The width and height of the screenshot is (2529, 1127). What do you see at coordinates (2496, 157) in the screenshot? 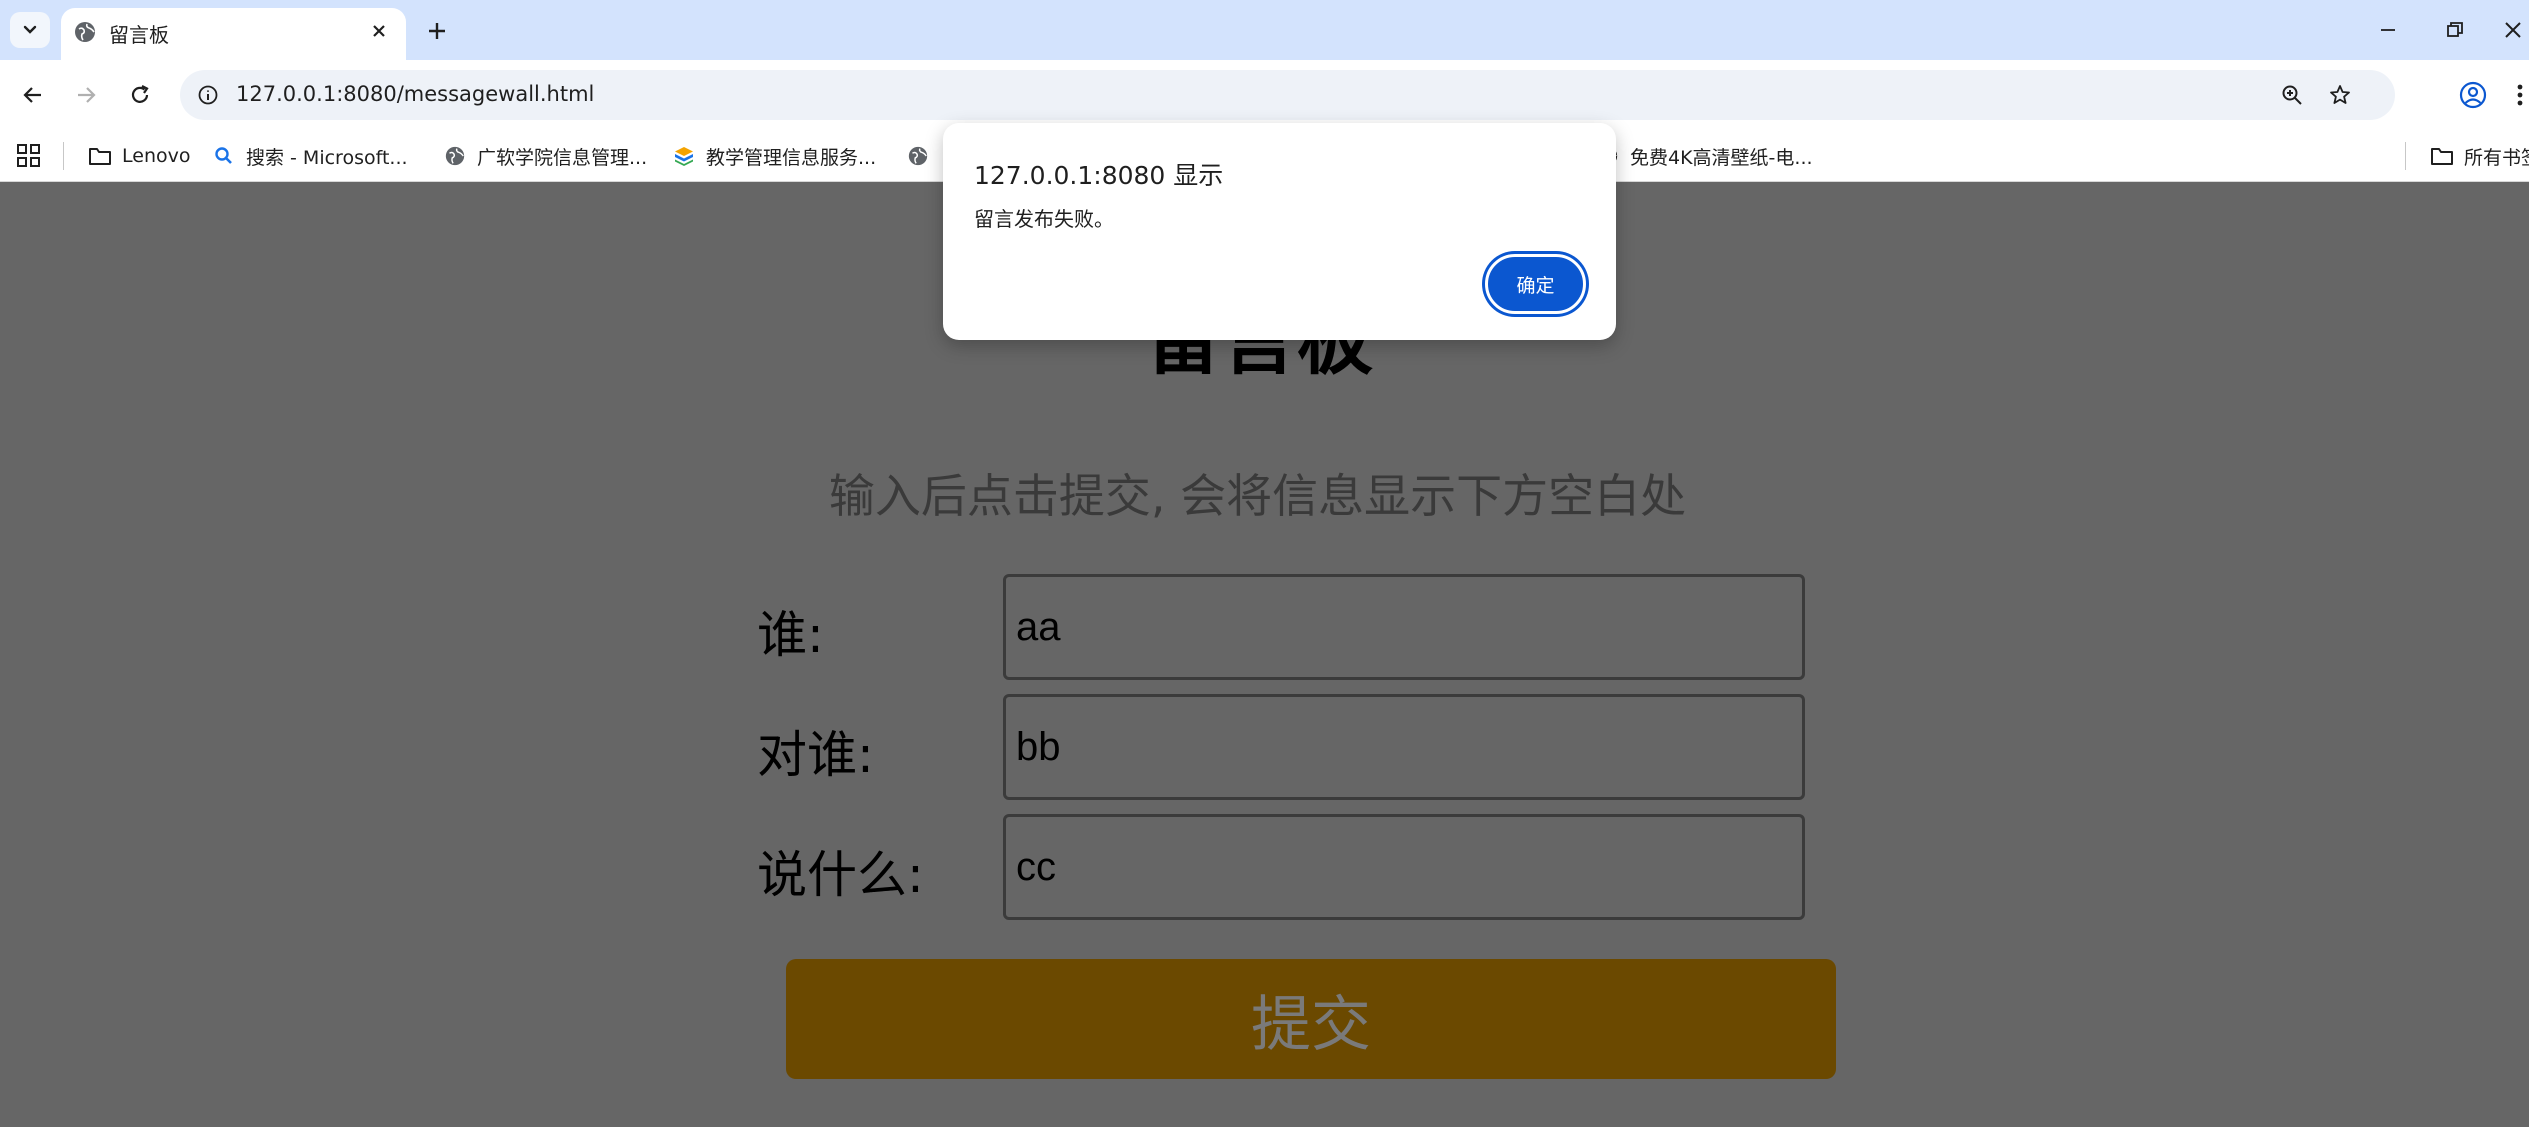
I see `bookmark-label: 所有书签` at bounding box center [2496, 157].